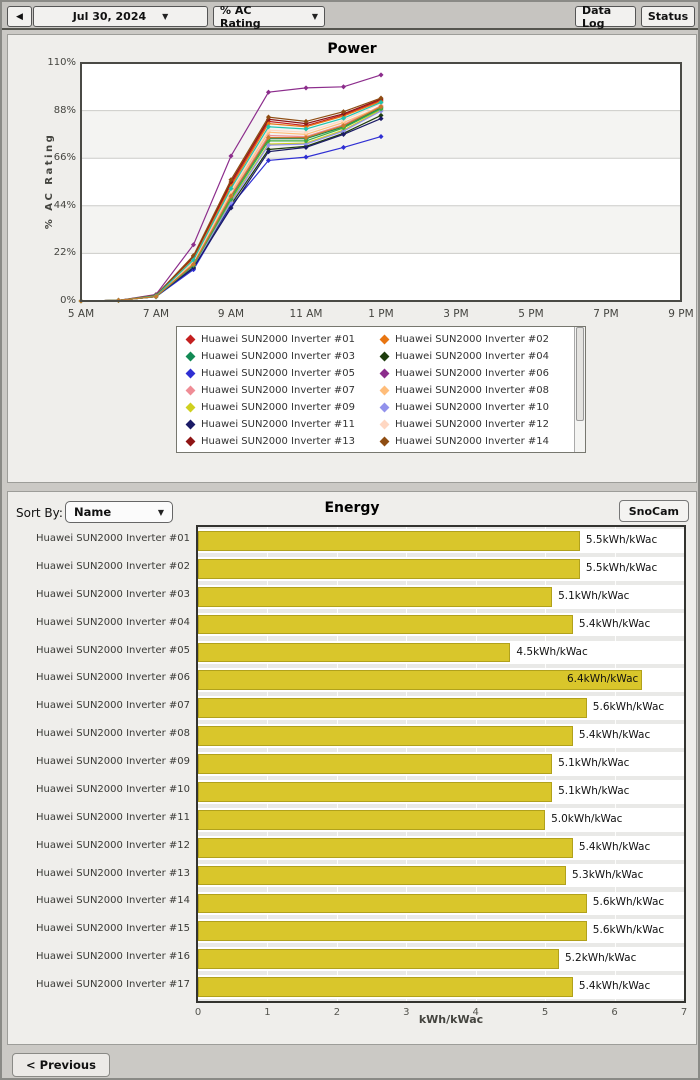 This screenshot has width=700, height=1080. What do you see at coordinates (240, 16) in the screenshot?
I see `metric-label: % AC Rating` at bounding box center [240, 16].